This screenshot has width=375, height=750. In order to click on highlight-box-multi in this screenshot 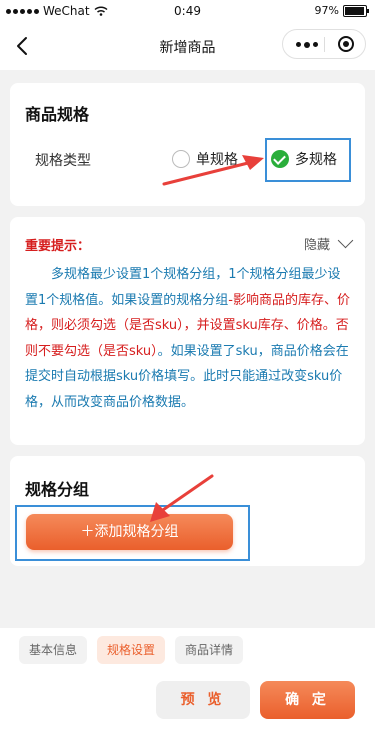, I will do `click(308, 160)`.